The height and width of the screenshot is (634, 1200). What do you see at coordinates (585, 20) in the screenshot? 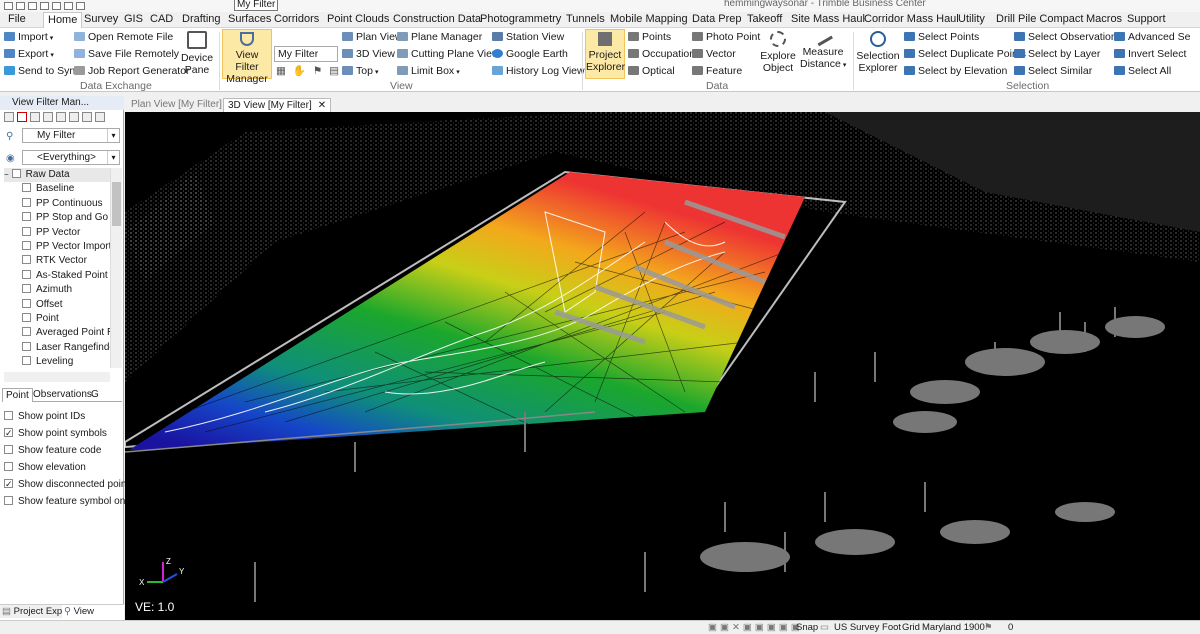
I see `menu-item-tunnels: Tunnels` at bounding box center [585, 20].